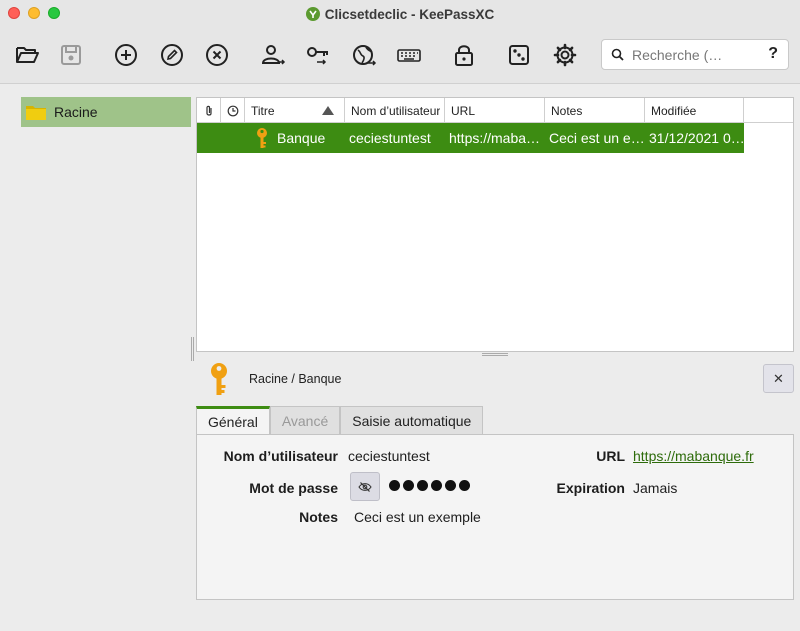  Describe the element at coordinates (429, 485) in the screenshot. I see `password-masked-value` at that location.